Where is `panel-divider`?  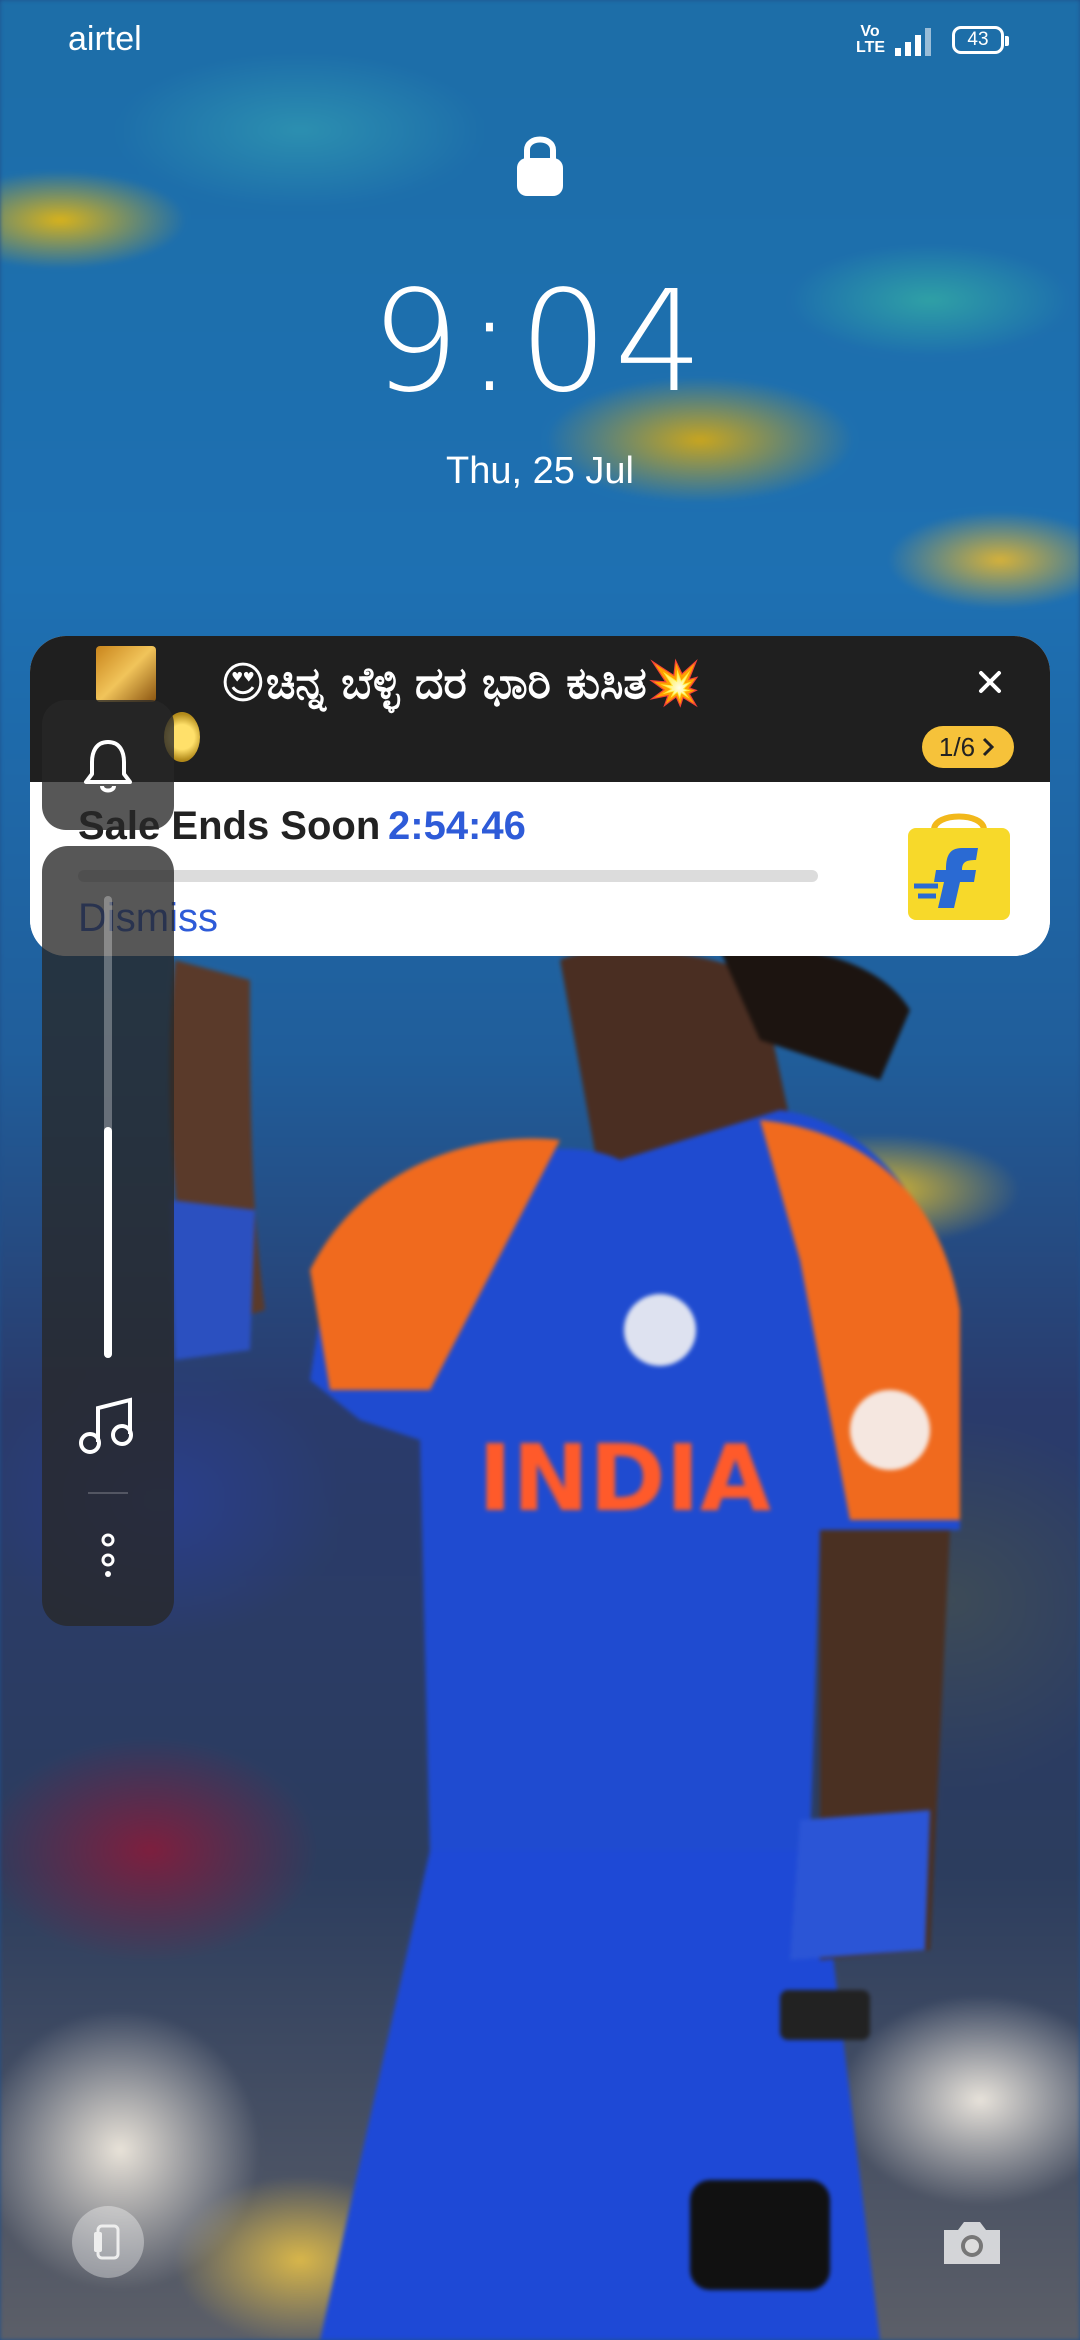 panel-divider is located at coordinates (108, 1493).